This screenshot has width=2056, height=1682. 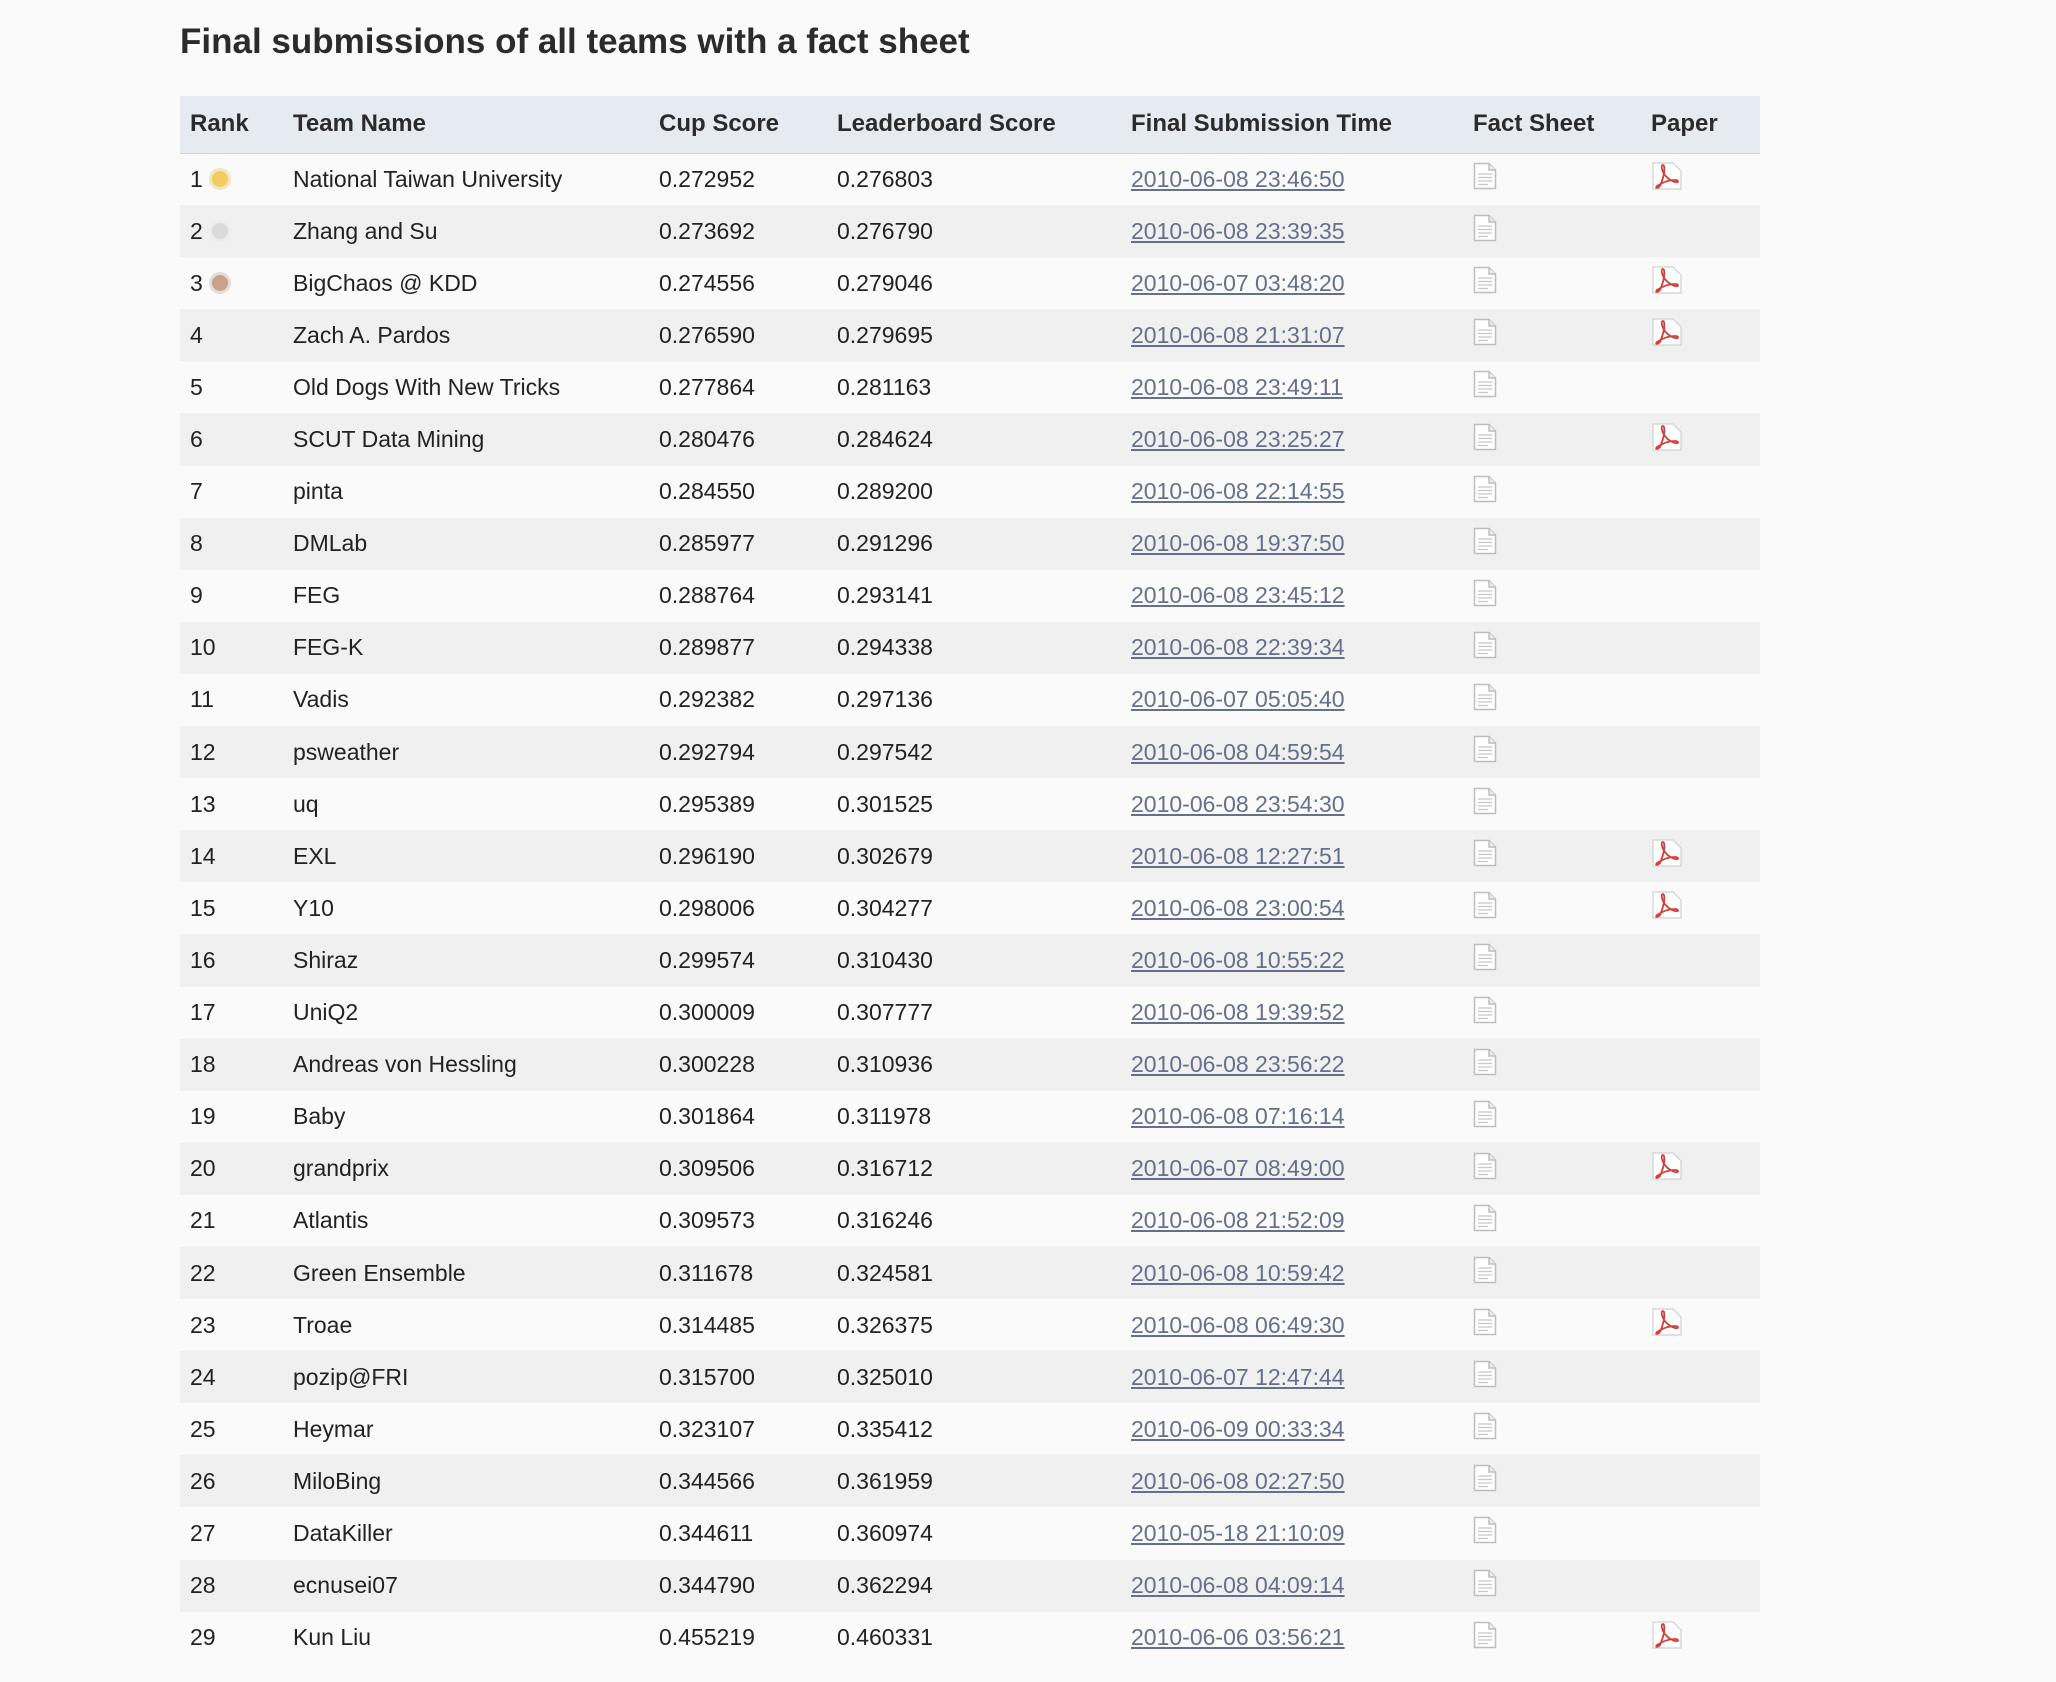 What do you see at coordinates (219, 231) in the screenshot?
I see `silver-medal-icon` at bounding box center [219, 231].